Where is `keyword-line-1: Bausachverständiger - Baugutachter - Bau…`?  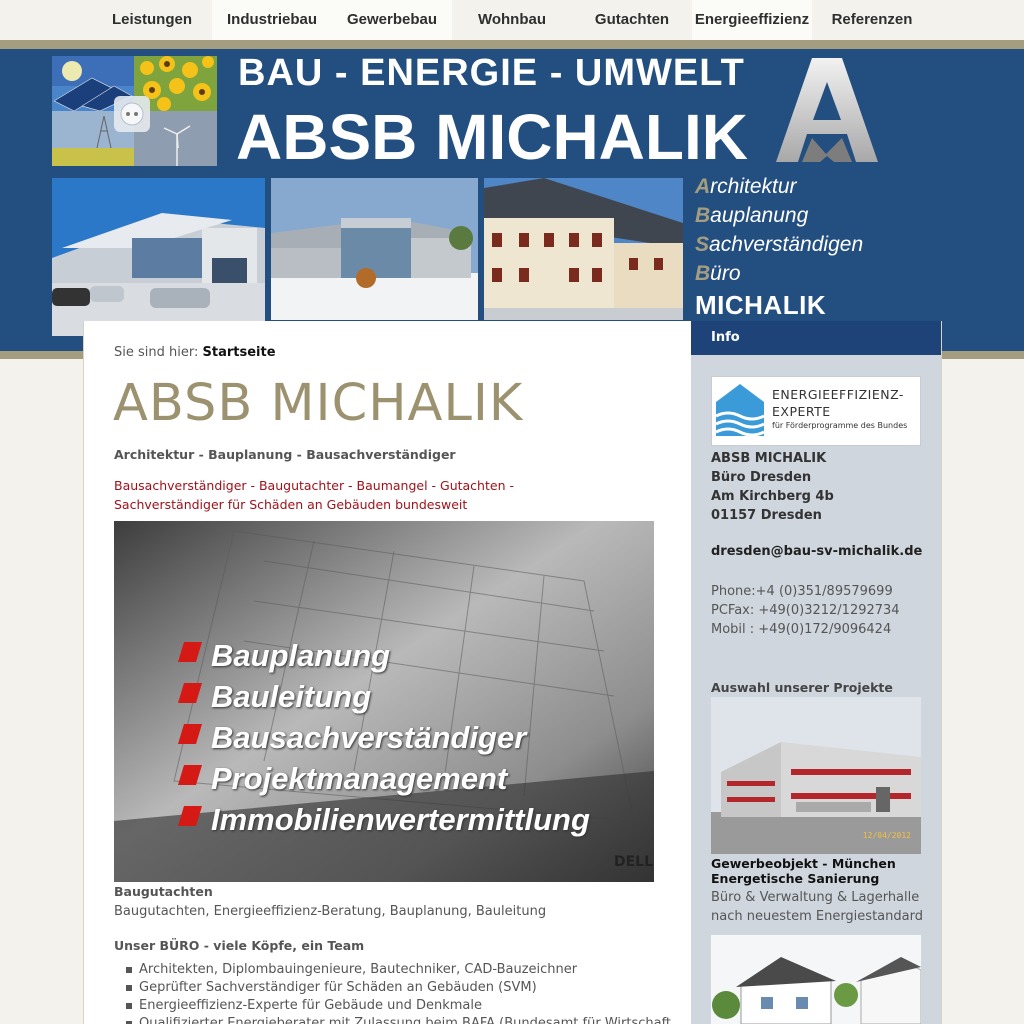 keyword-line-1: Bausachverständiger - Baugutachter - Bau… is located at coordinates (314, 485).